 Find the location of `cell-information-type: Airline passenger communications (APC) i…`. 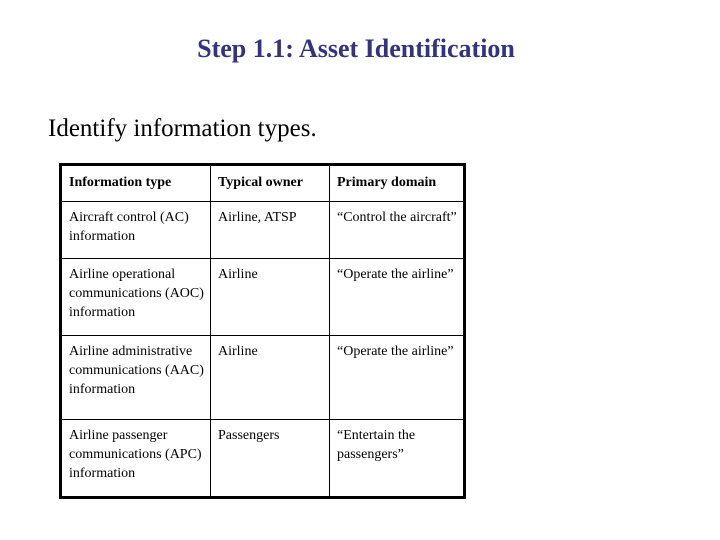

cell-information-type: Airline passenger communications (APC) i… is located at coordinates (135, 458).